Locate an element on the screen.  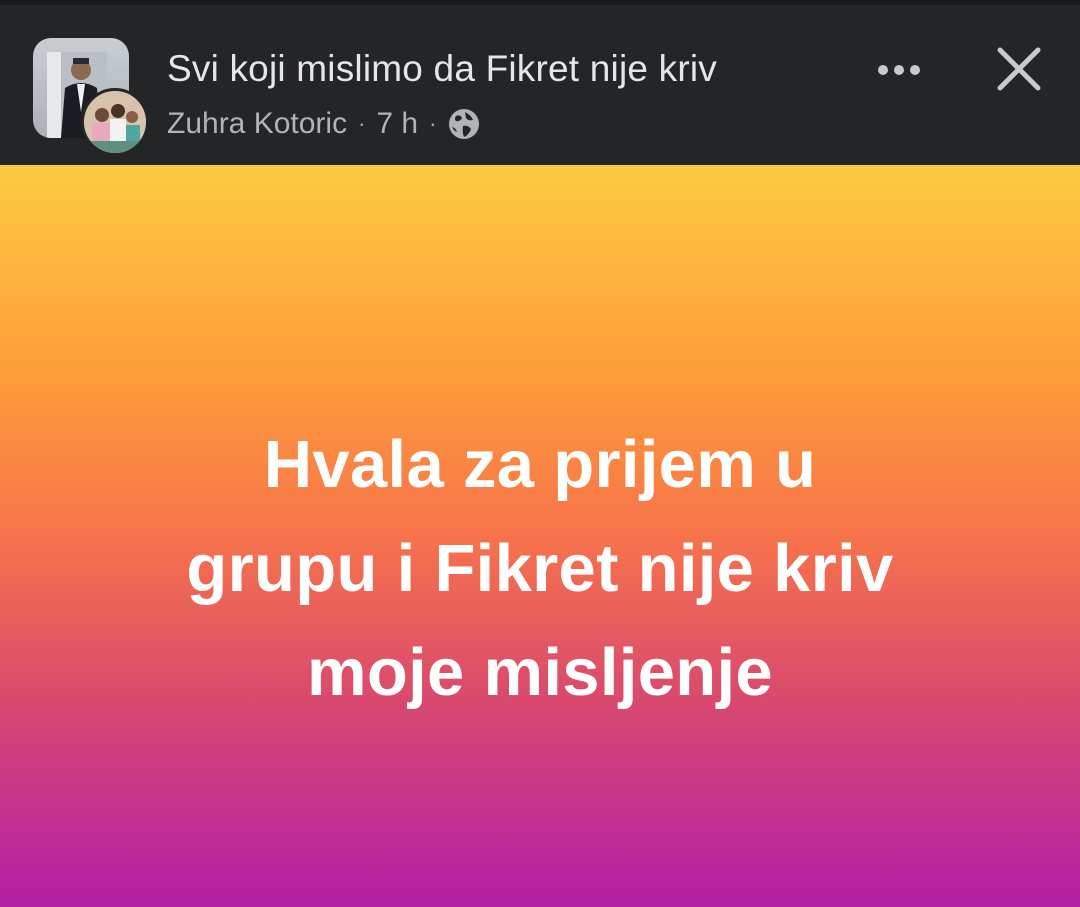
group-avatar is located at coordinates (91, 97).